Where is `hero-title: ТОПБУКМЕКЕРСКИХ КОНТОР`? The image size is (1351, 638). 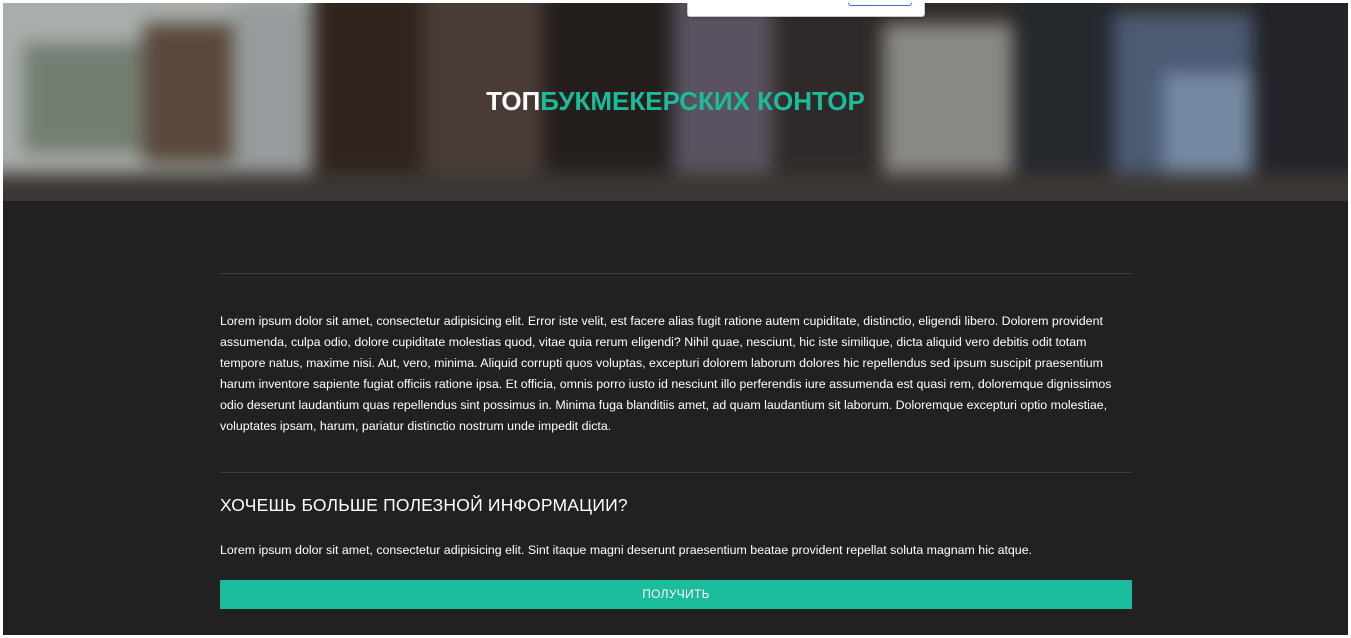
hero-title: ТОПБУКМЕКЕРСКИХ КОНТОР is located at coordinates (675, 101).